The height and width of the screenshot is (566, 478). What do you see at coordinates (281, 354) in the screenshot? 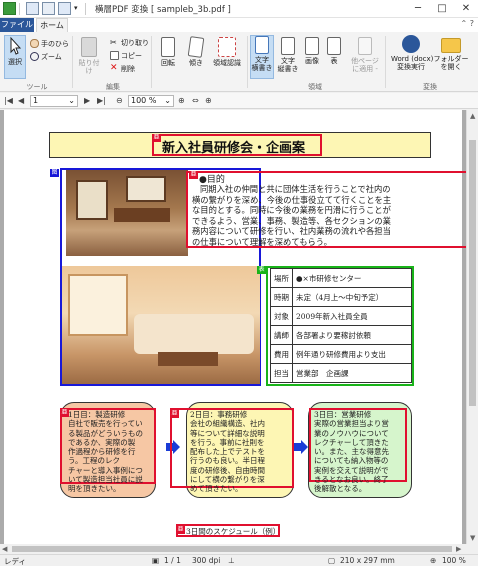
I see `table-row-label: 費用` at bounding box center [281, 354].